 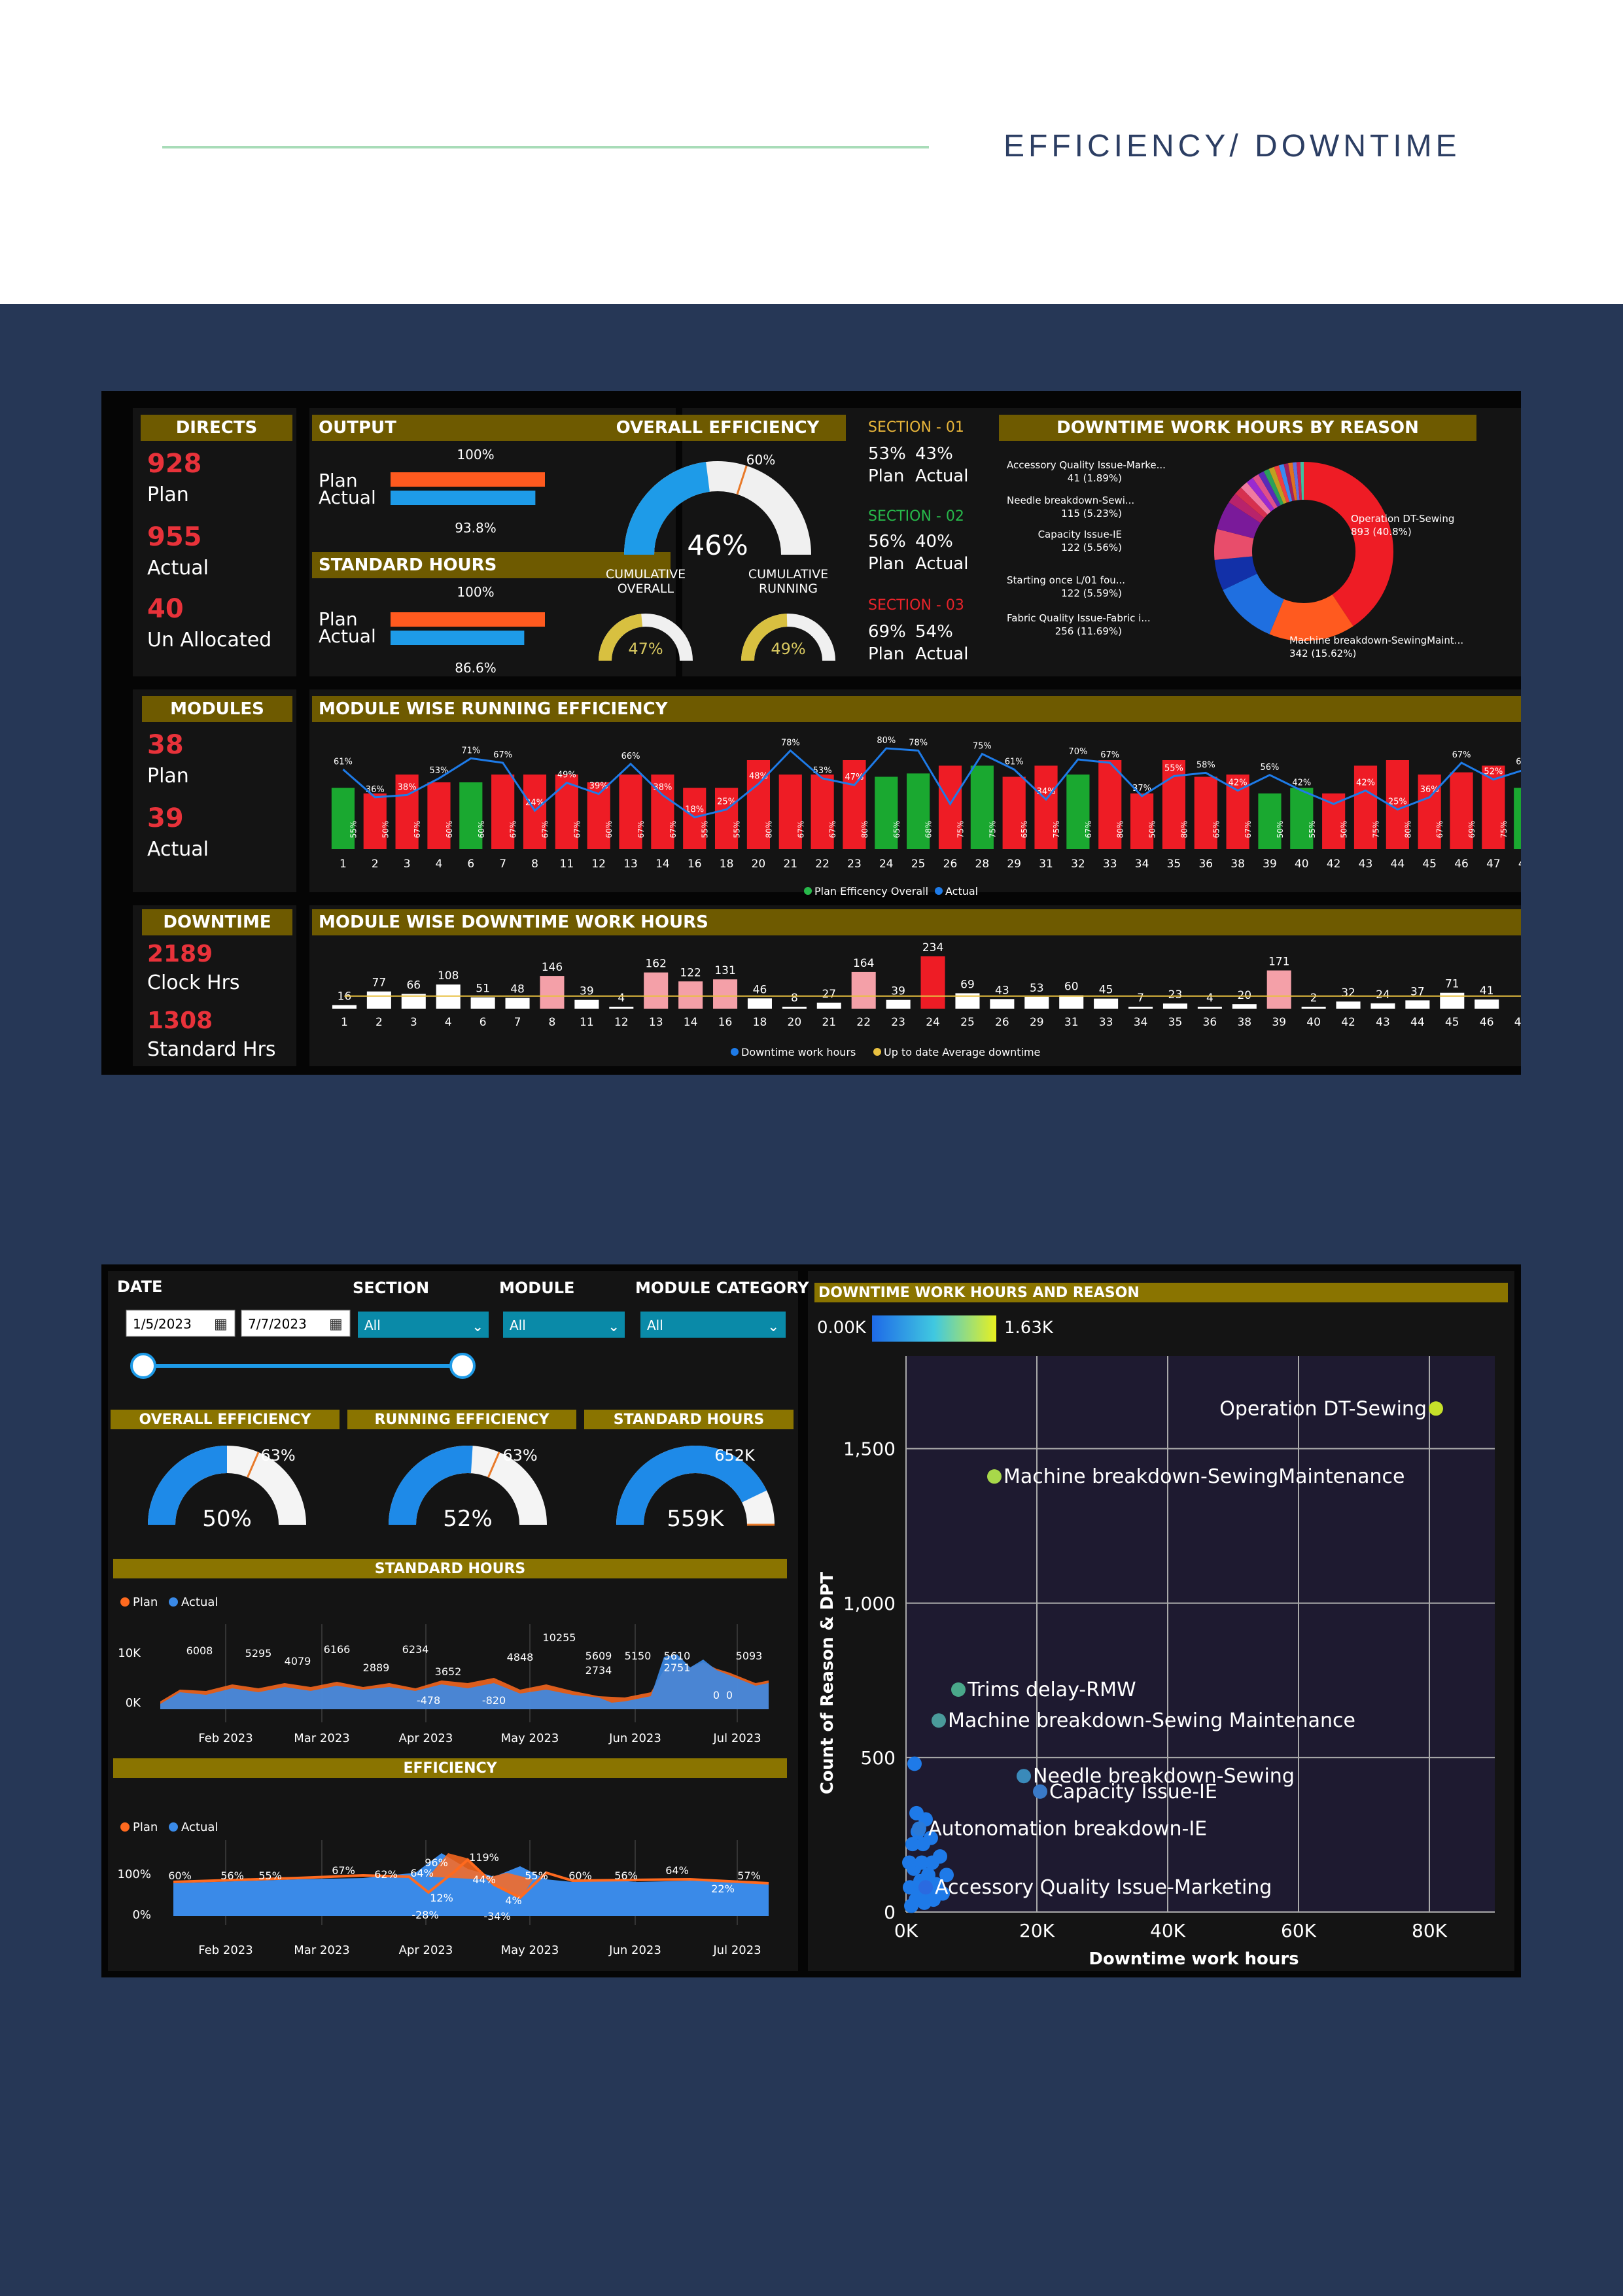 I want to click on std-ytick-0k: 0K, so click(x=133, y=1703).